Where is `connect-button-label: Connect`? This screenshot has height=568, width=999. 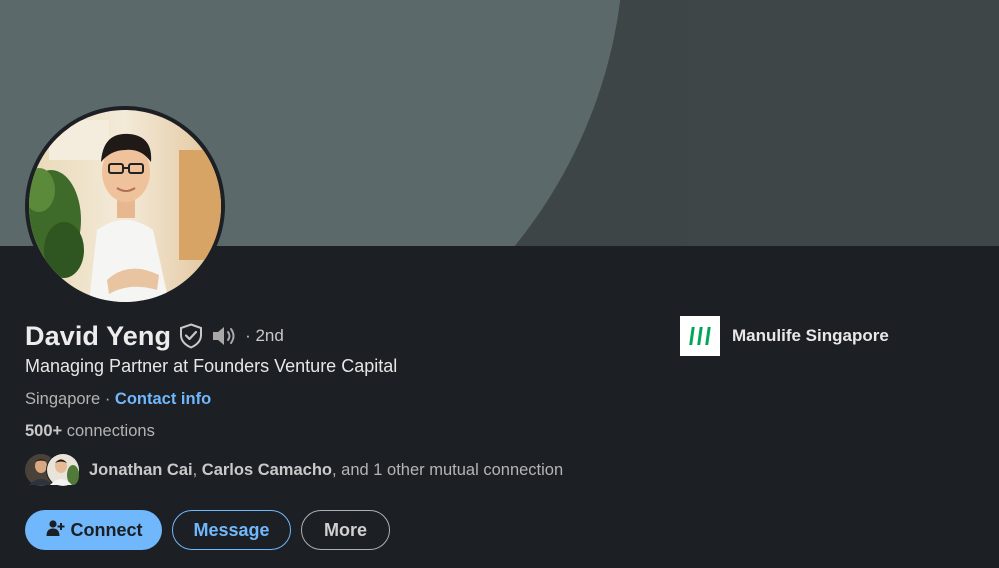 connect-button-label: Connect is located at coordinates (106, 529).